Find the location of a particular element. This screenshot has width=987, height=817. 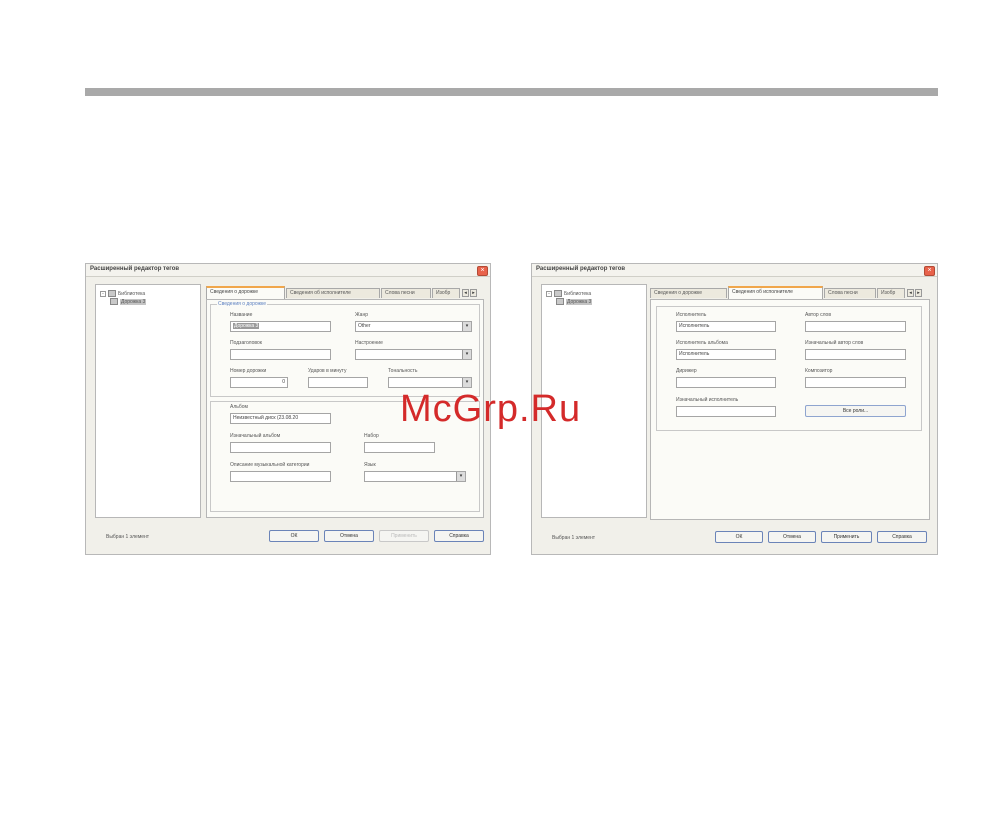

track-number-field: 0 is located at coordinates (259, 382).